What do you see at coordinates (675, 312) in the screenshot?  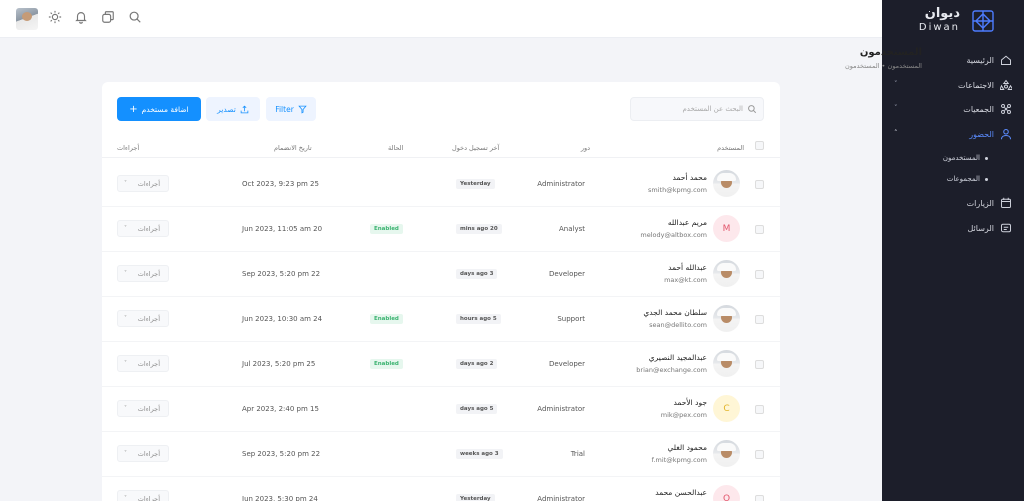 I see `user-name: سلطان محمد الجدي` at bounding box center [675, 312].